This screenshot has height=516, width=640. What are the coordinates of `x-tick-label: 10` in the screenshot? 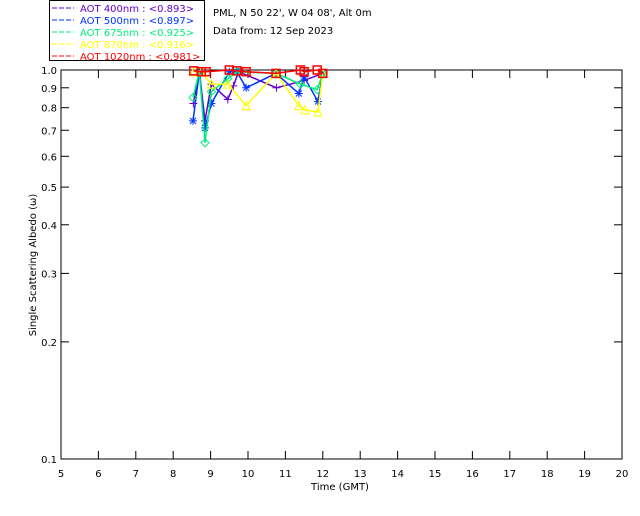 It's located at (248, 474).